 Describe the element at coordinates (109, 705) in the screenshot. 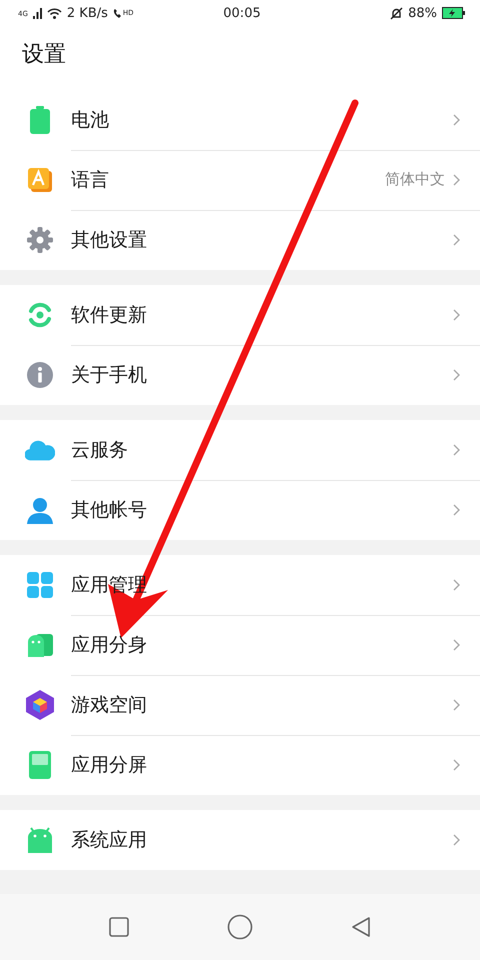

I see `item-label: 游戏空间` at that location.